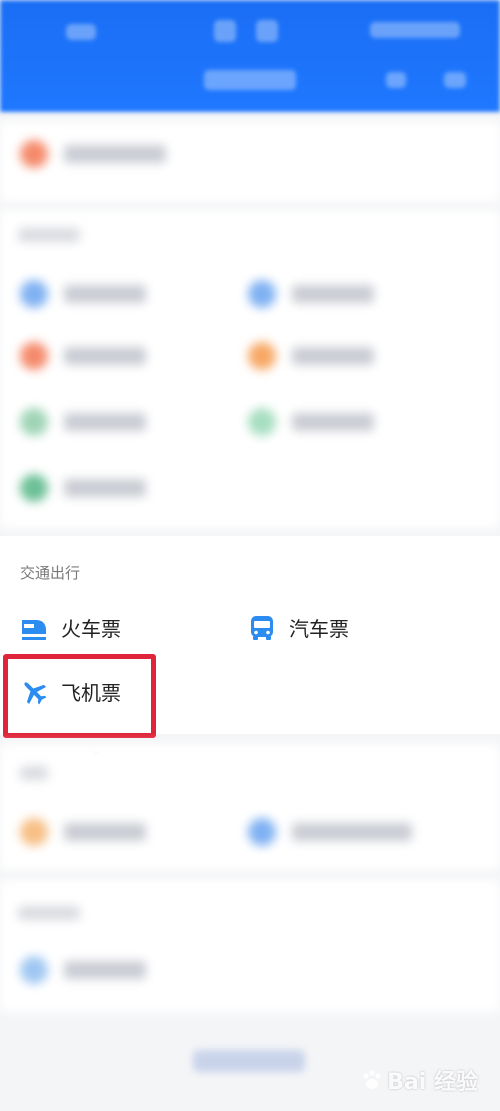  What do you see at coordinates (34, 629) in the screenshot?
I see `train-icon` at bounding box center [34, 629].